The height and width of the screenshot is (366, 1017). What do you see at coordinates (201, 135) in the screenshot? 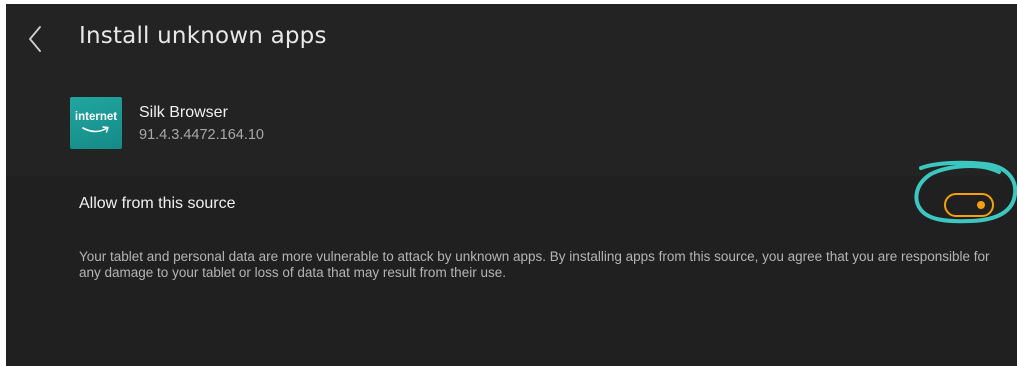
I see `app-version: 91.4.3.4472.164.10` at bounding box center [201, 135].